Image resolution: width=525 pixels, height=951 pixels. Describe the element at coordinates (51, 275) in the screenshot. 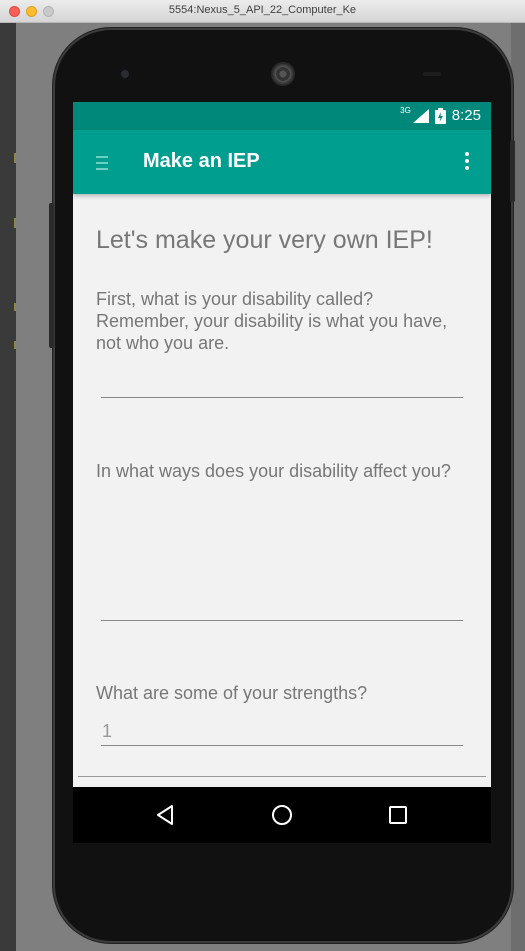

I see `volume-button` at that location.